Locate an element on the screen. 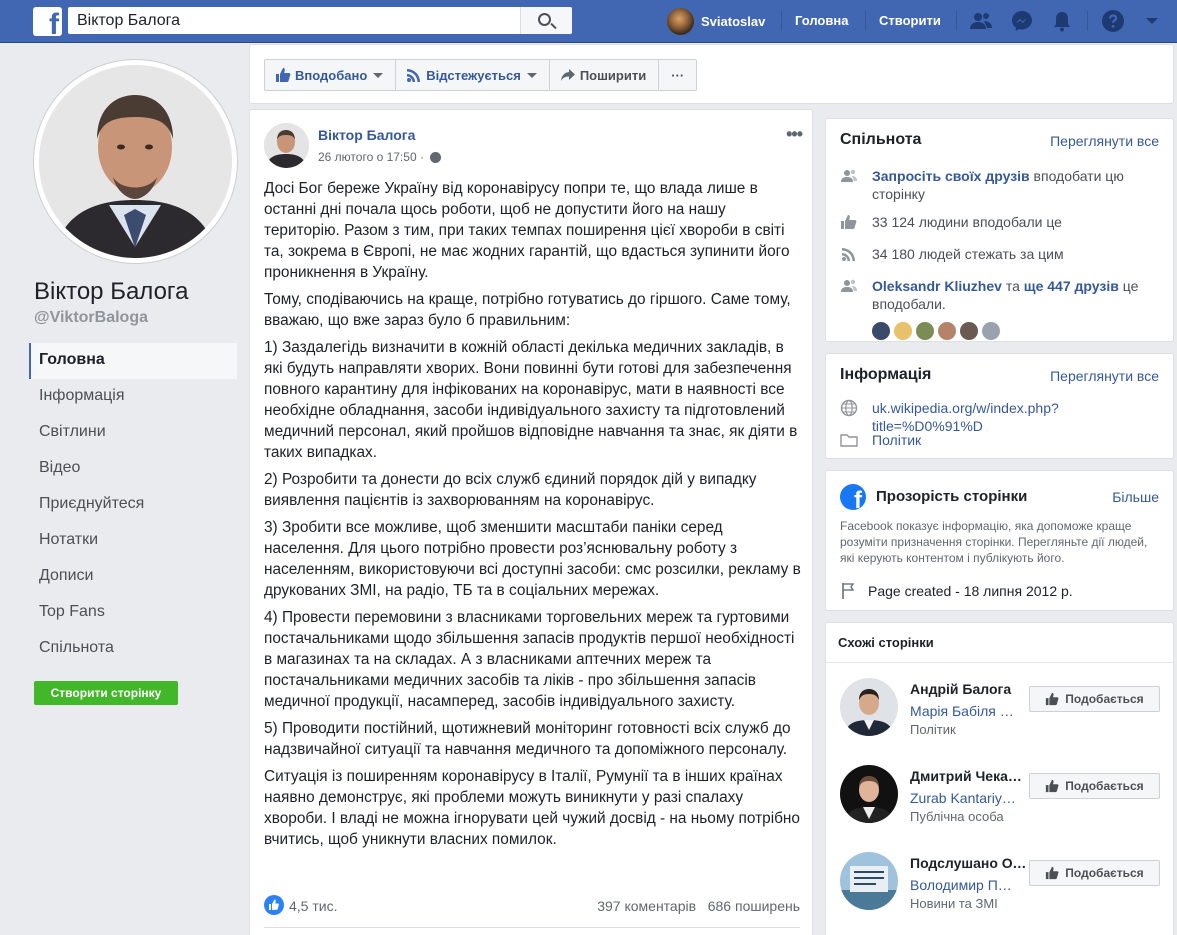  friend-avatars is located at coordinates (938, 331).